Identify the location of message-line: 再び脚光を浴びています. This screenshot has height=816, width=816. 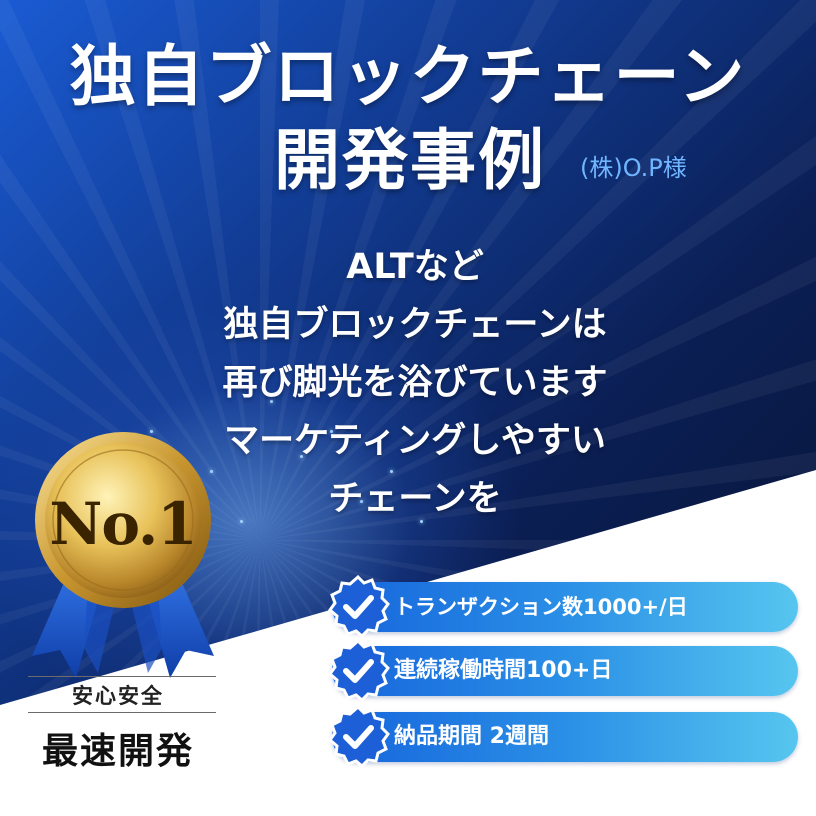
(415, 383).